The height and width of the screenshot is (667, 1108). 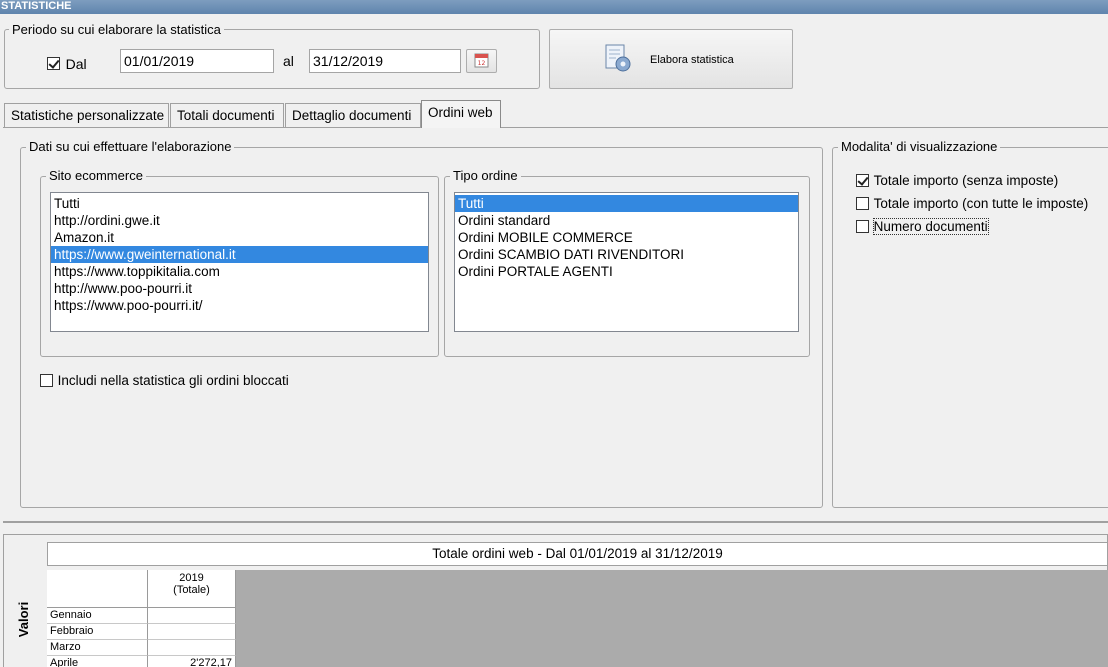 I want to click on list-item: Ordini standard, so click(x=626, y=220).